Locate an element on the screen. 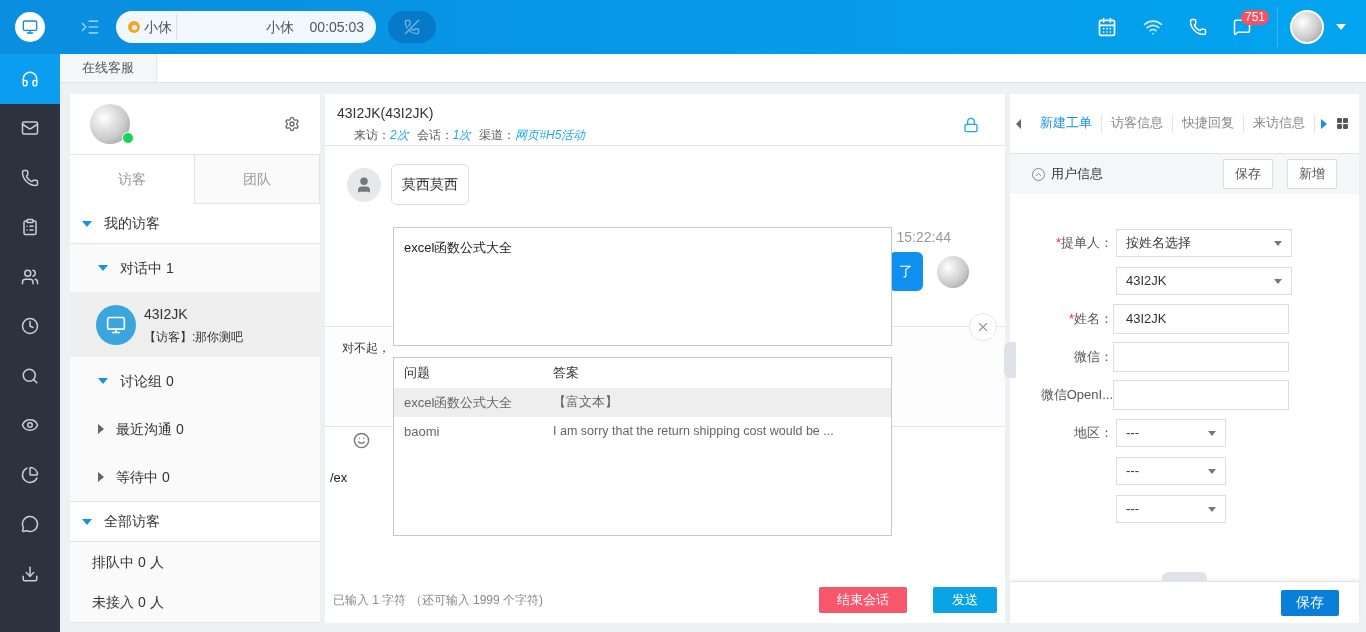  select-field: 43I2JK is located at coordinates (1204, 281).